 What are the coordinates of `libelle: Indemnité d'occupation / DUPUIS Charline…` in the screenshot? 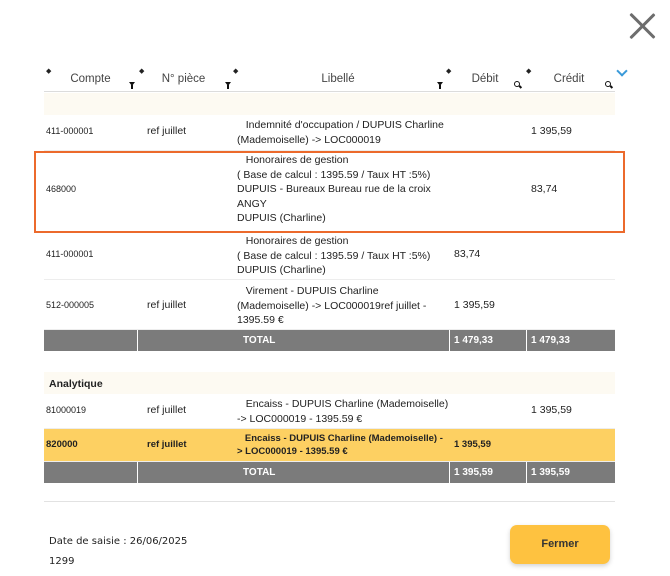 It's located at (340, 132).